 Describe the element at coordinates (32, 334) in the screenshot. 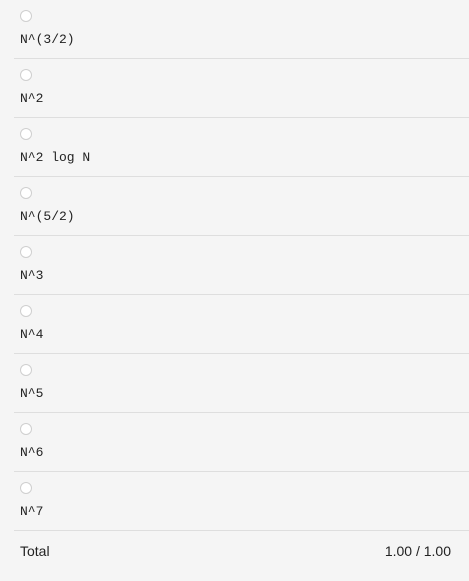

I see `option-label: N^4` at that location.